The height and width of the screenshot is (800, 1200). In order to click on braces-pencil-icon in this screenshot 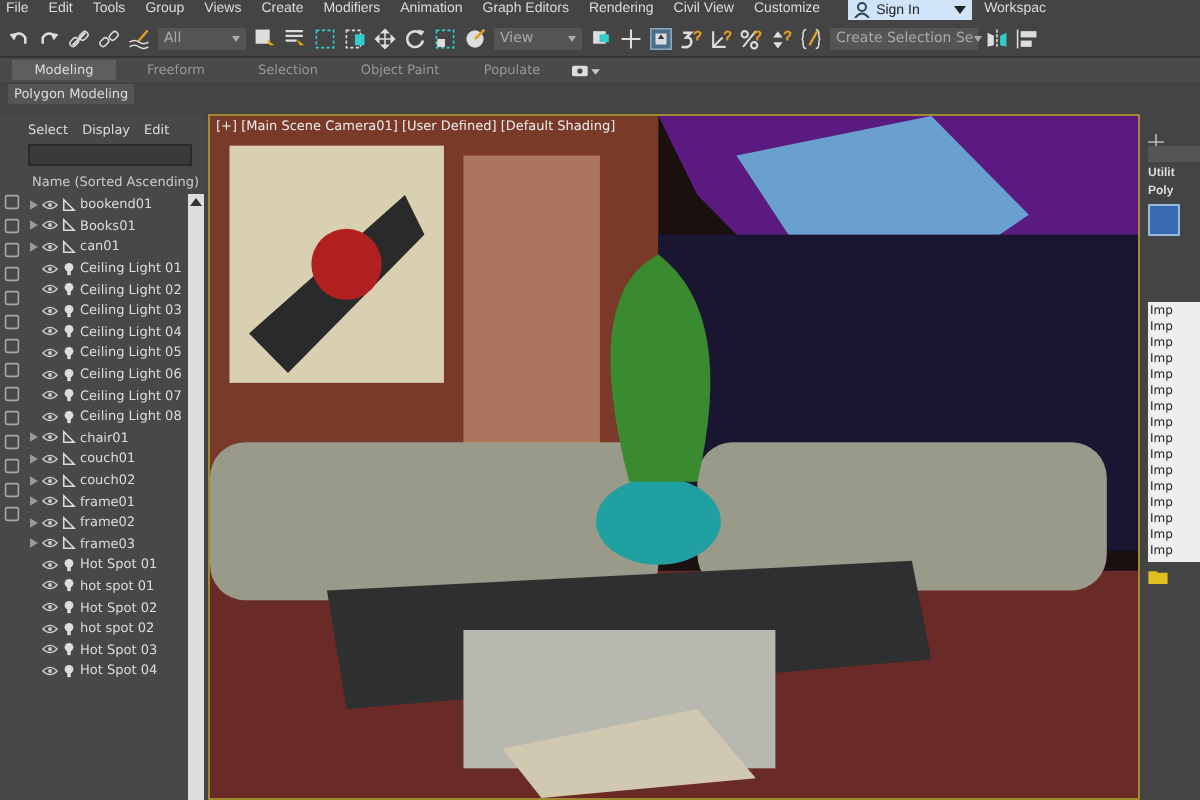, I will do `click(811, 38)`.